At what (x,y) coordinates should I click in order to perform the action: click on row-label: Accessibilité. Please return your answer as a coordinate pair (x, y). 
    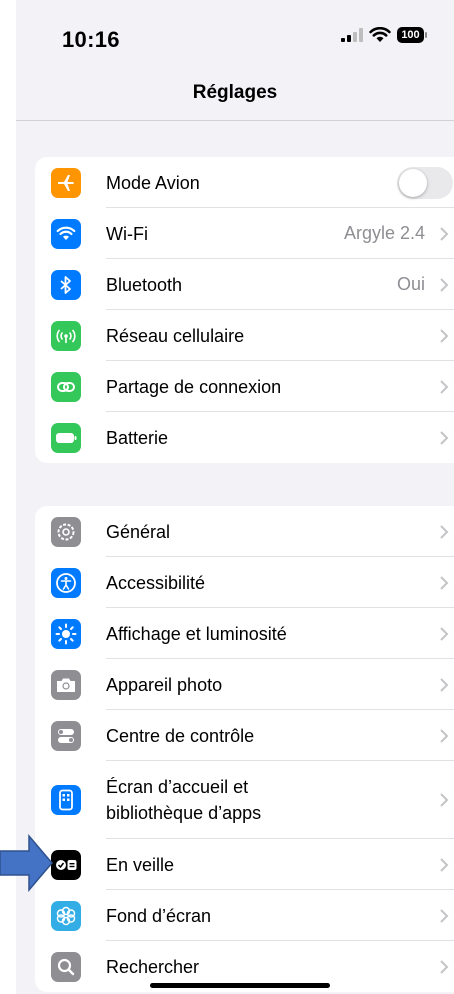
    Looking at the image, I should click on (156, 582).